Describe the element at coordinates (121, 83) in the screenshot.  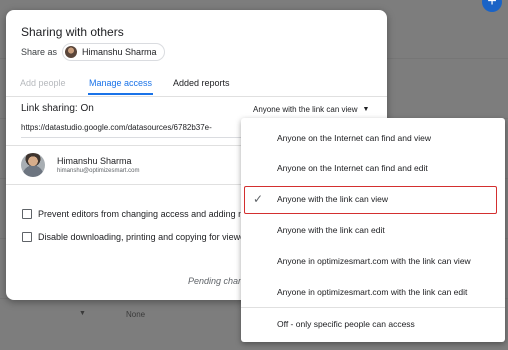
I see `tab-manage-access-label: Manage access` at that location.